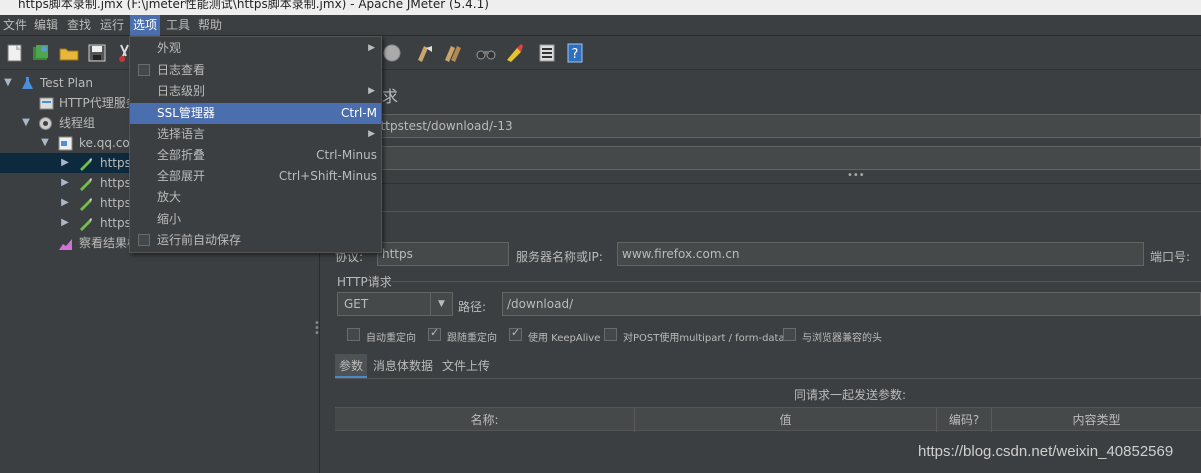 This screenshot has width=1201, height=473. What do you see at coordinates (403, 366) in the screenshot?
I see `tab-body-data: 消息体数据` at bounding box center [403, 366].